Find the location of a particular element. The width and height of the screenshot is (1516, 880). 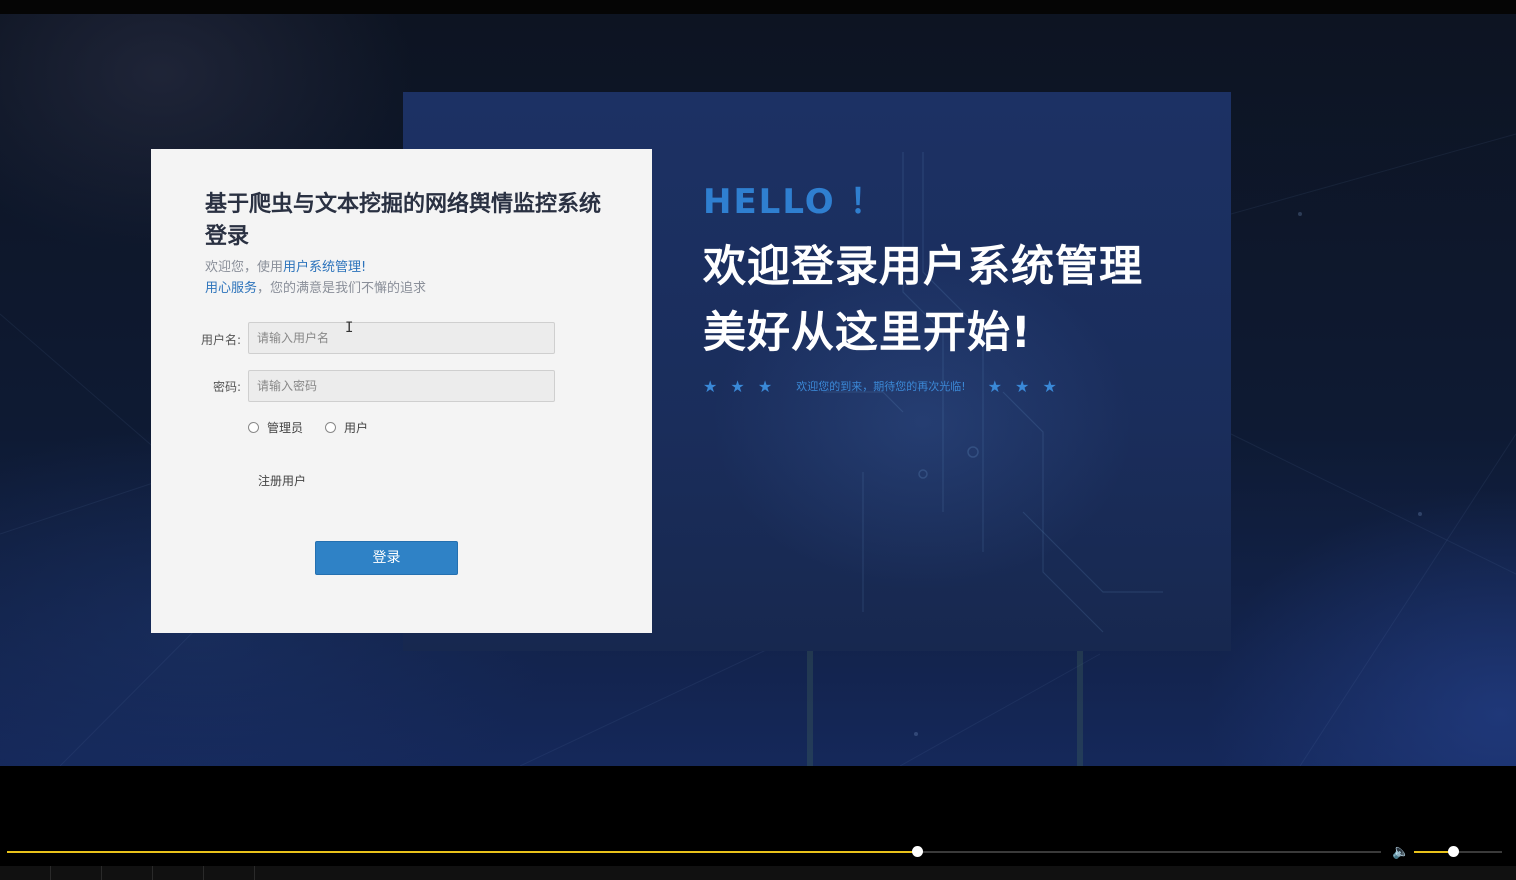

text-cursor-icon: I is located at coordinates (349, 328).